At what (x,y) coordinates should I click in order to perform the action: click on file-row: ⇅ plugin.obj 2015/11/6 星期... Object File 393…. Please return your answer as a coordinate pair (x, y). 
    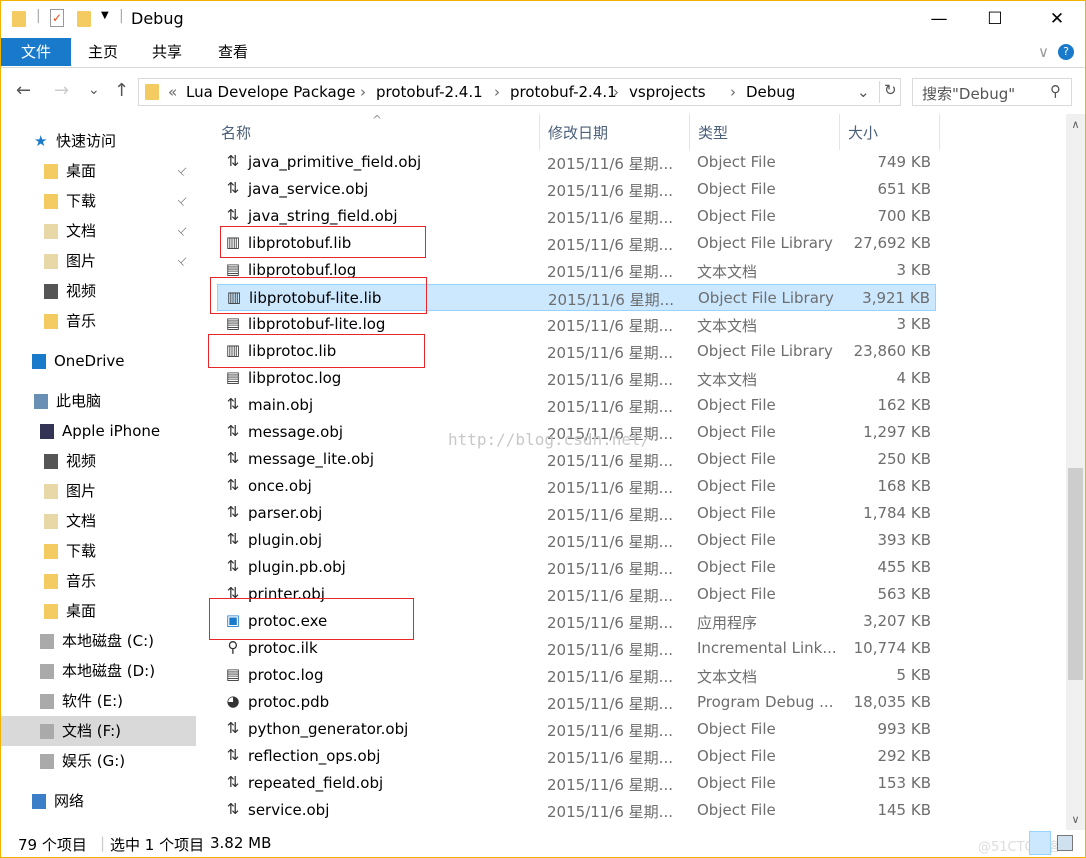
    Looking at the image, I should click on (576, 540).